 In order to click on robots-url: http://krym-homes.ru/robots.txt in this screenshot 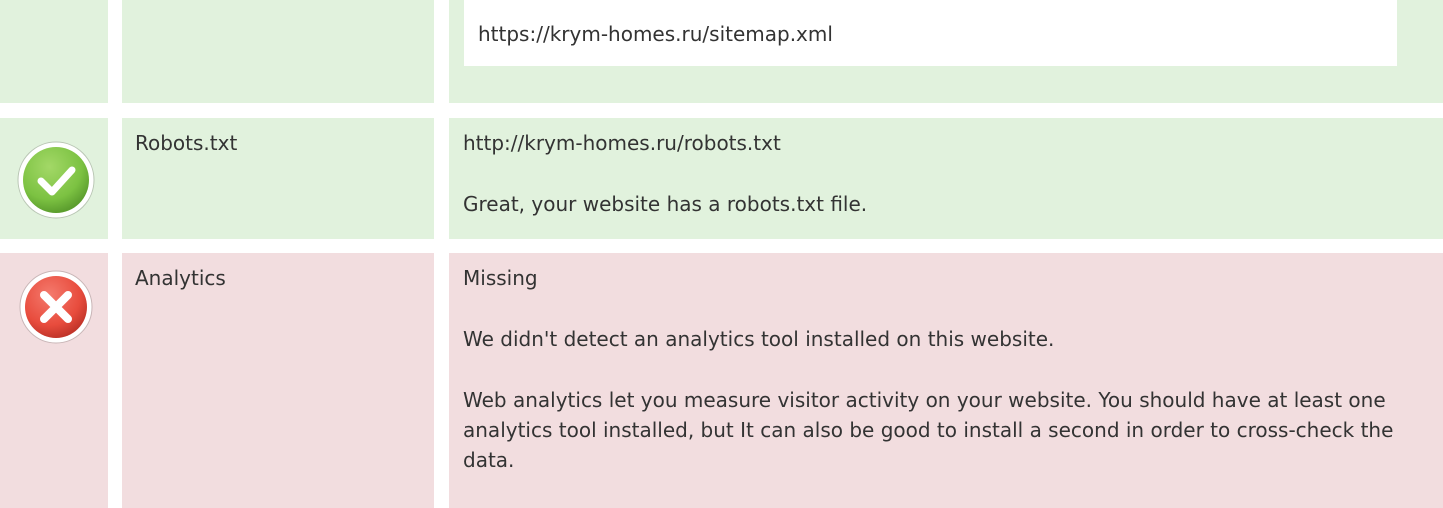, I will do `click(622, 143)`.